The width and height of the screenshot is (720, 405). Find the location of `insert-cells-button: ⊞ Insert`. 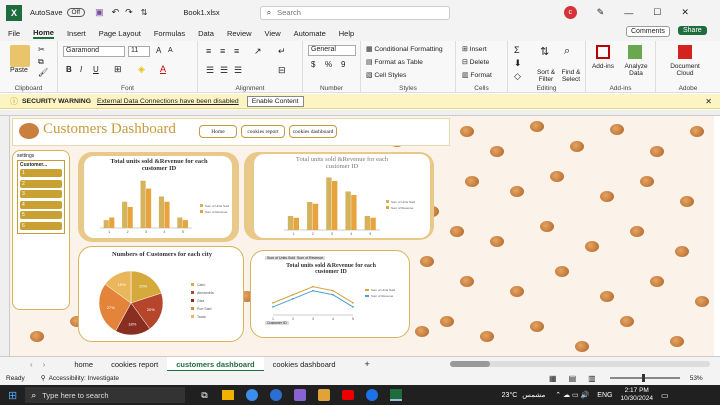

insert-cells-button: ⊞ Insert is located at coordinates (474, 49).